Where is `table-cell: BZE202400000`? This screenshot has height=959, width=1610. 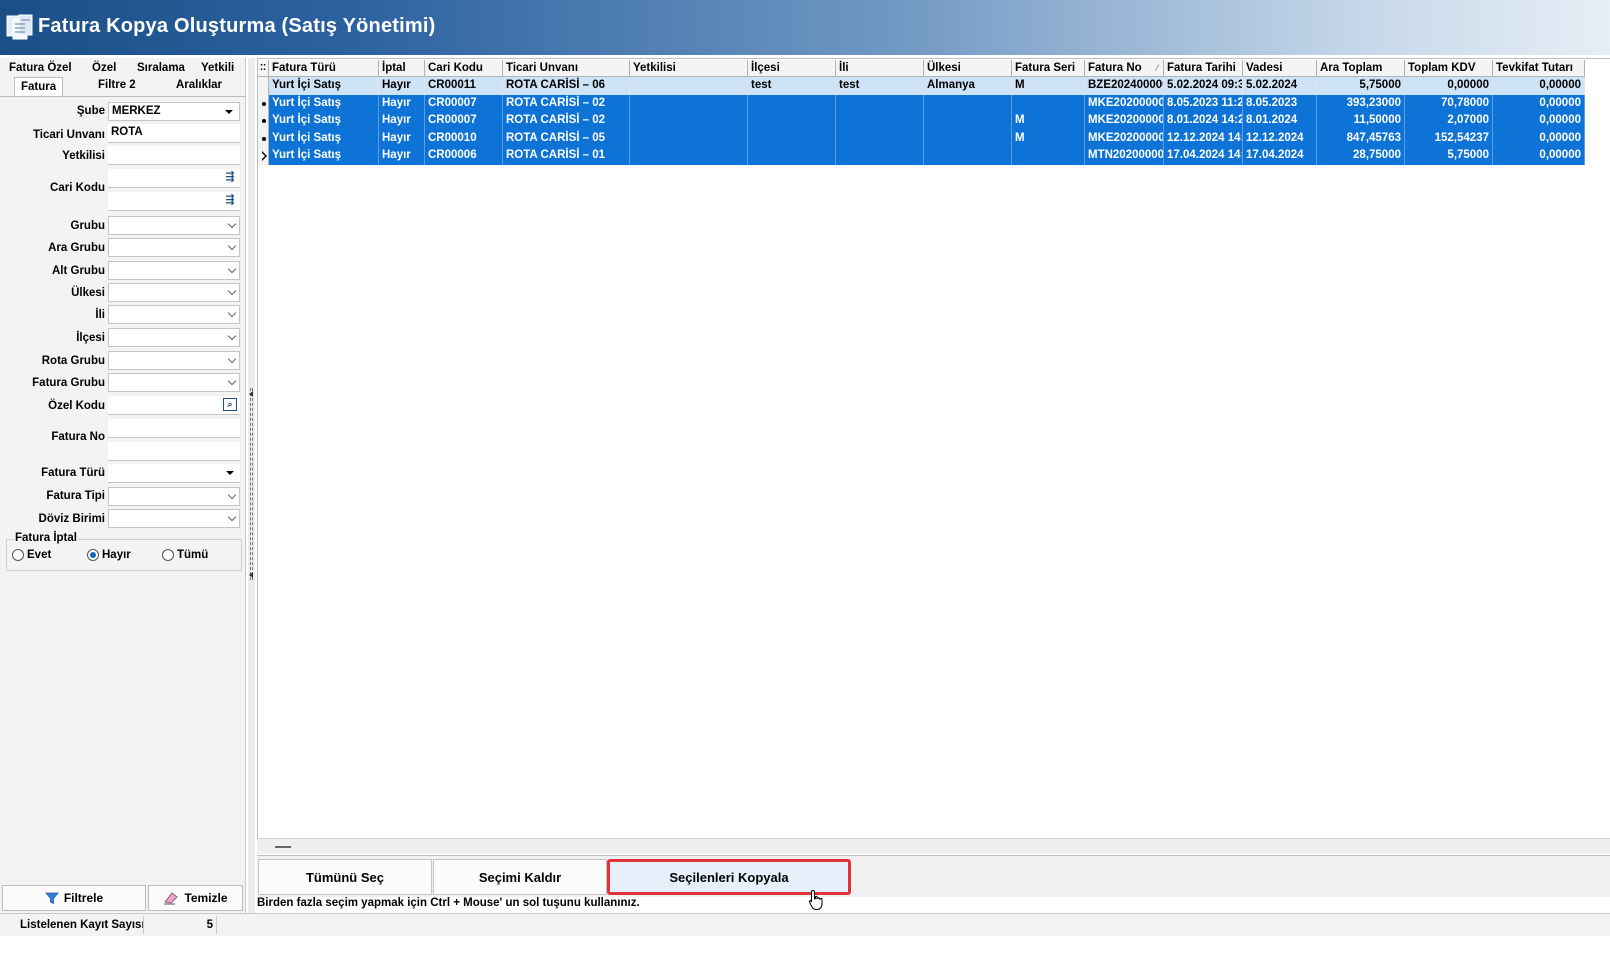 table-cell: BZE202400000 is located at coordinates (1124, 86).